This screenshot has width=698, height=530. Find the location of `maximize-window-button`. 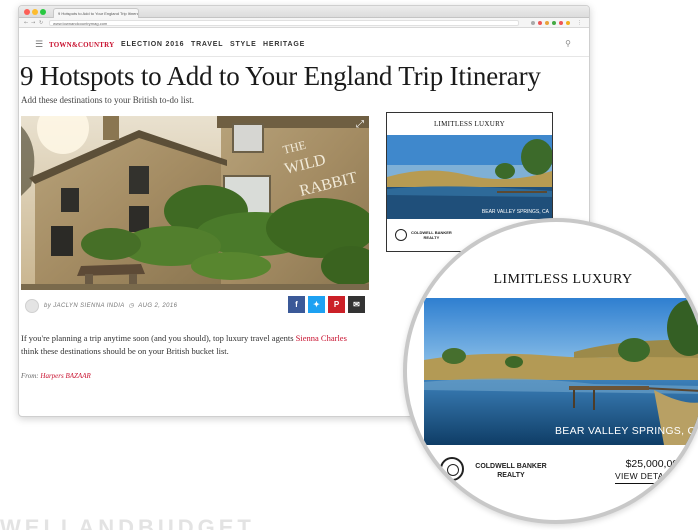

maximize-window-button is located at coordinates (43, 12).